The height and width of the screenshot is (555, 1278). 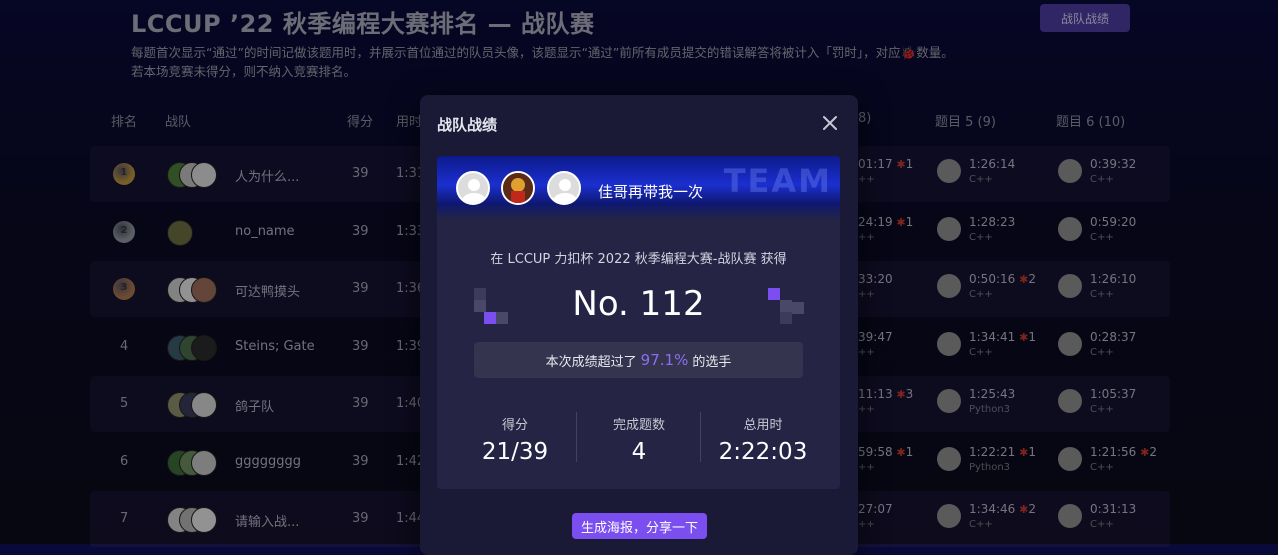 What do you see at coordinates (651, 192) in the screenshot?
I see `team-name: 佳哥再带我一次` at bounding box center [651, 192].